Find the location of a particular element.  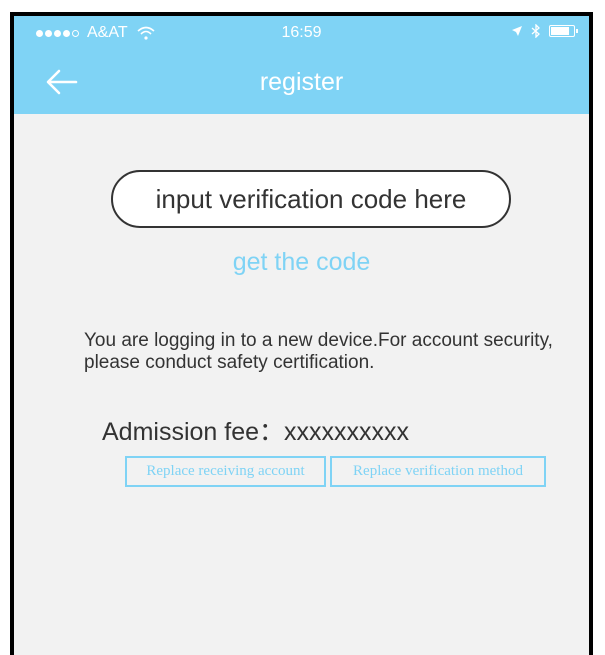

status-bar: A&AT 16:59 is located at coordinates (301, 33).